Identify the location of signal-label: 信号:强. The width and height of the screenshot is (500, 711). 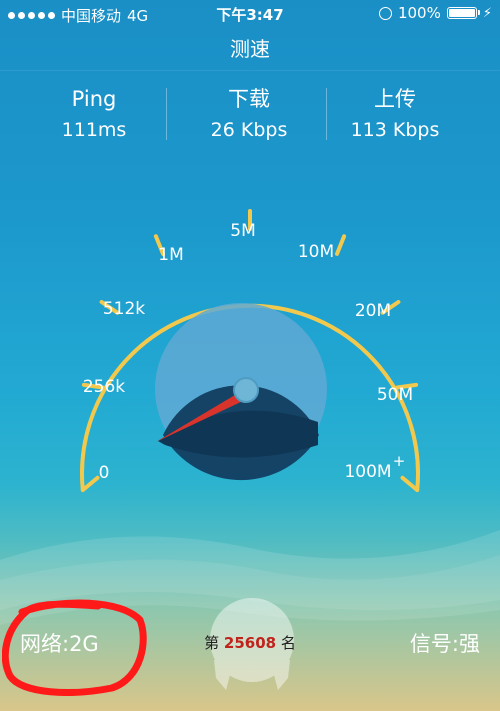
(444, 644).